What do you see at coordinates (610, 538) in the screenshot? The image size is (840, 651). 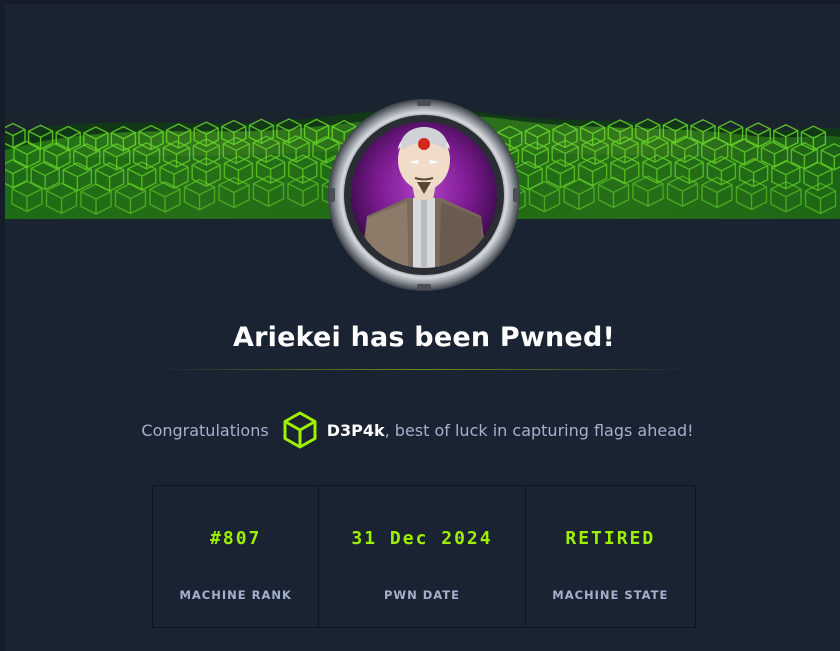 I see `stat-value: RETIRED` at bounding box center [610, 538].